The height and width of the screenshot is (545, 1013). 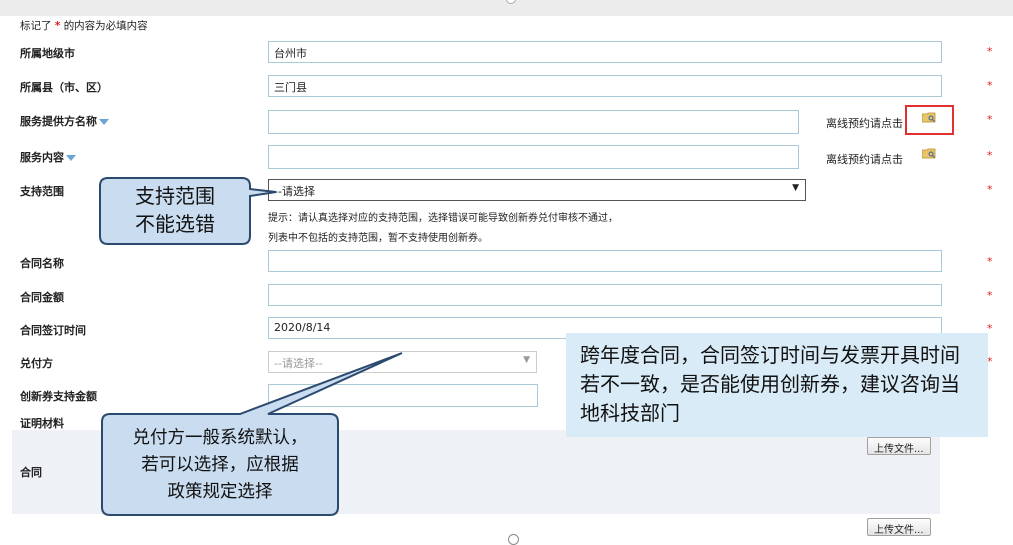 I want to click on label-county: 所属县（市、区）, so click(x=64, y=87).